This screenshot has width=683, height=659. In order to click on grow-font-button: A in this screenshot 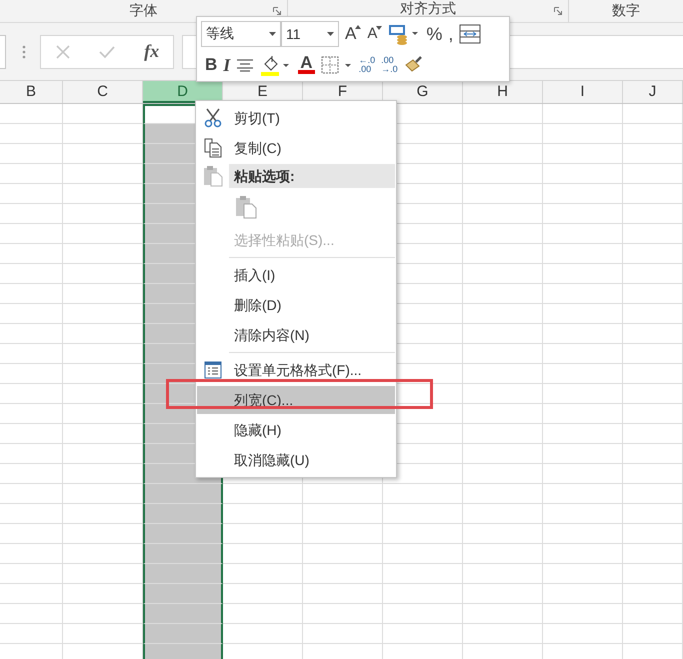, I will do `click(353, 33)`.